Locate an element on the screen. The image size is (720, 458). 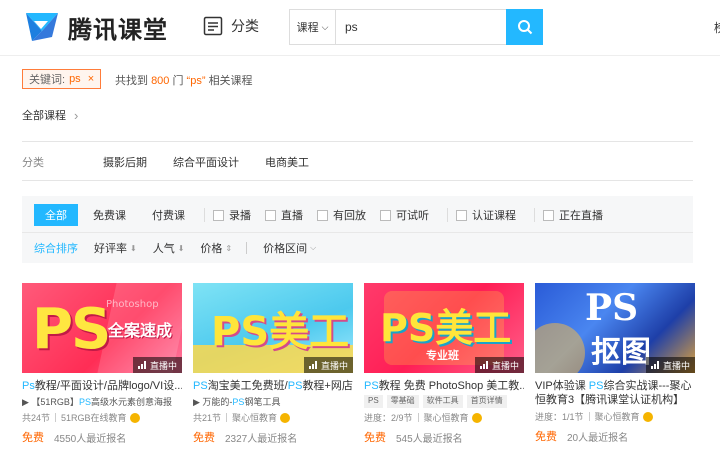
course-meta: 共21节 聚心恒教育 is located at coordinates (273, 417).